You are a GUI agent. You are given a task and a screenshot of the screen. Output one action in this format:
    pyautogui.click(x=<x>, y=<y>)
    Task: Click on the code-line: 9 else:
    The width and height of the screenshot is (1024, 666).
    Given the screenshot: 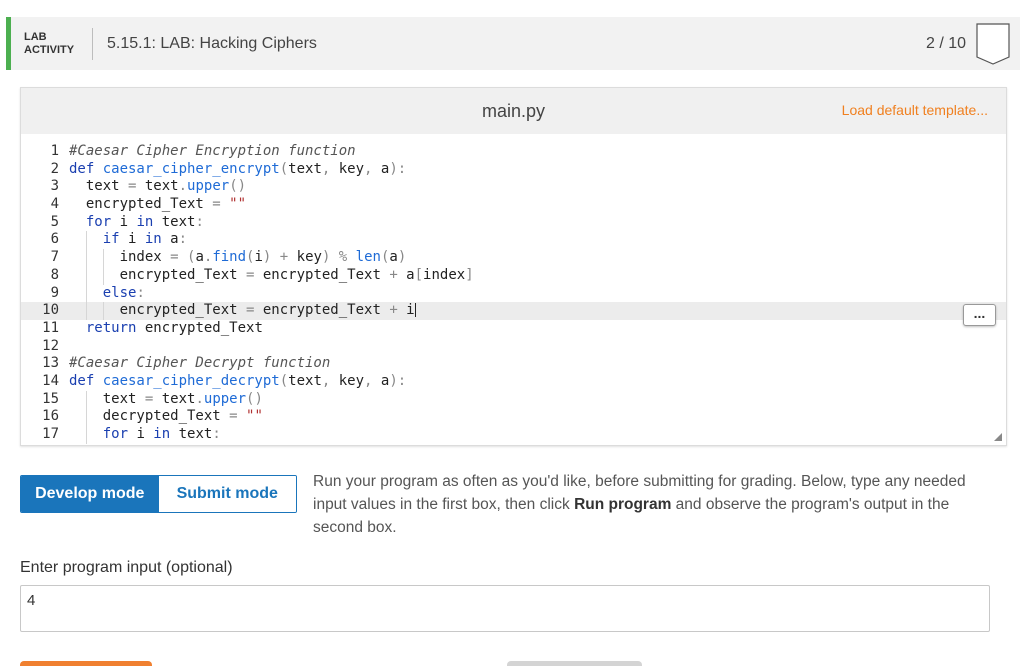 What is the action you would take?
    pyautogui.click(x=513, y=293)
    